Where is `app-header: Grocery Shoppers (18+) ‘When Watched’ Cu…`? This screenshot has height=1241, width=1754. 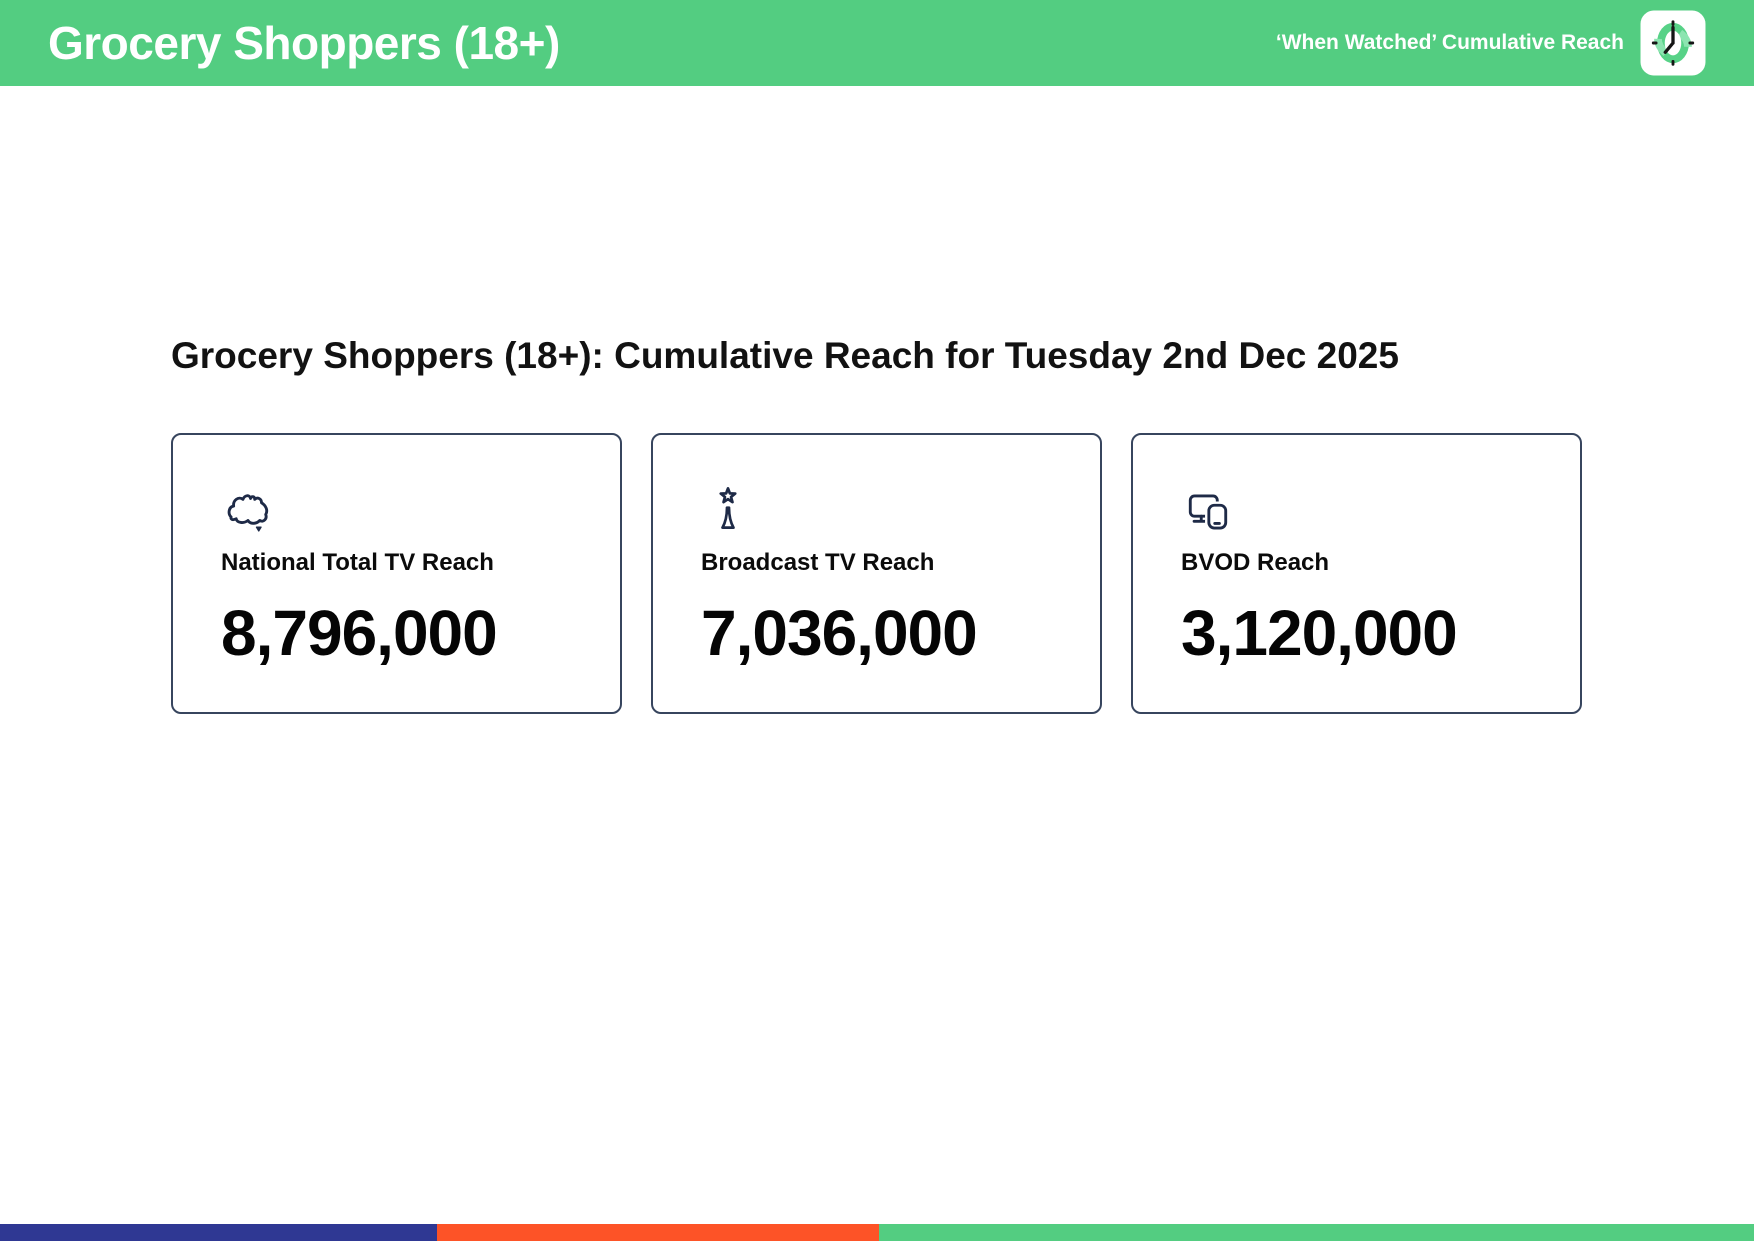
app-header: Grocery Shoppers (18+) ‘When Watched’ Cu… is located at coordinates (877, 43).